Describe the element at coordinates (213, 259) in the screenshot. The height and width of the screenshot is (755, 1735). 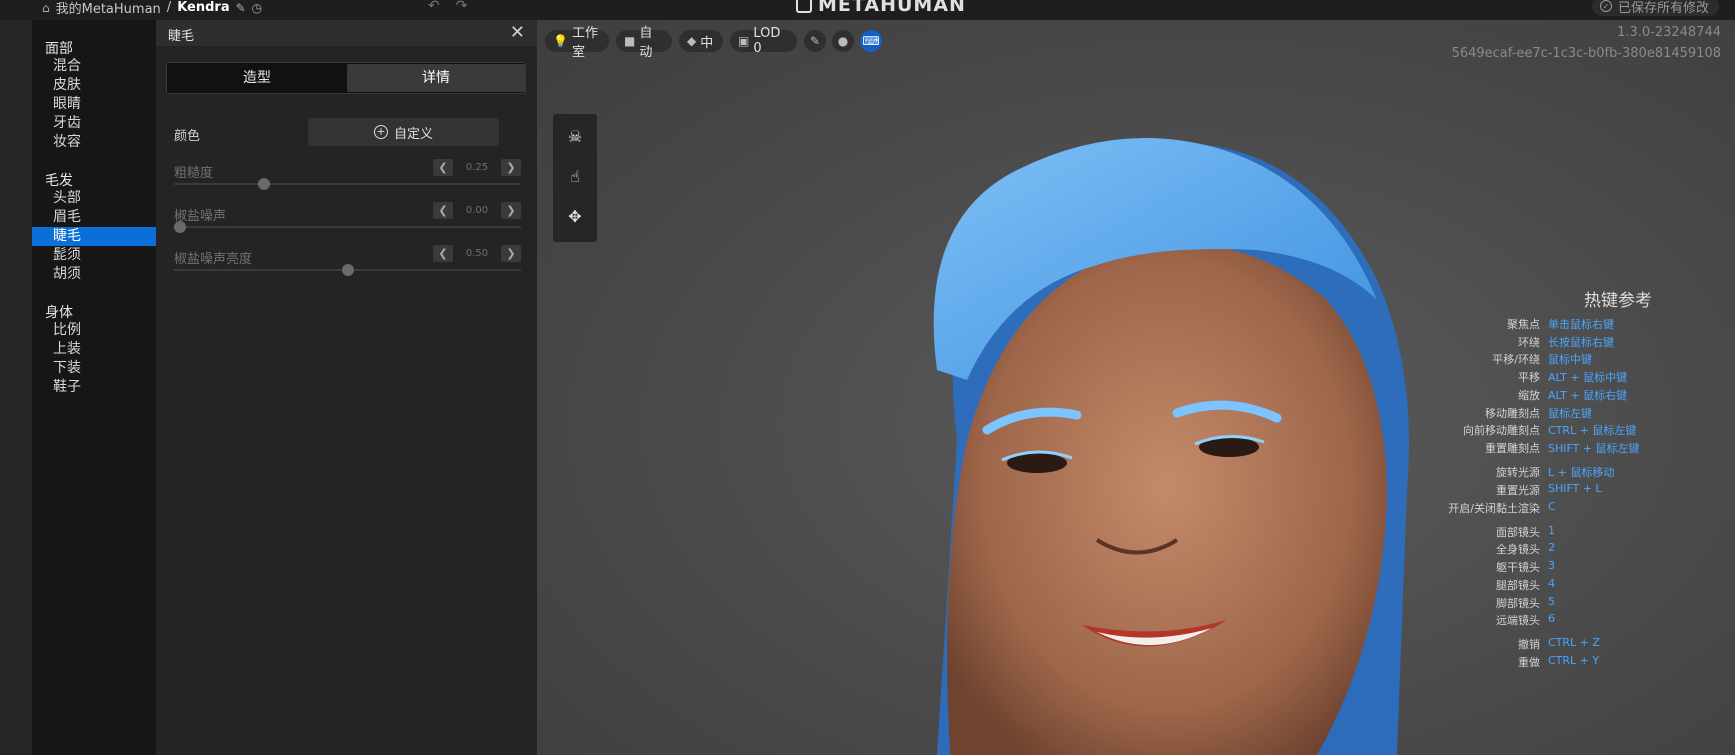
I see `slider-label: 椒盐噪声亮度` at that location.